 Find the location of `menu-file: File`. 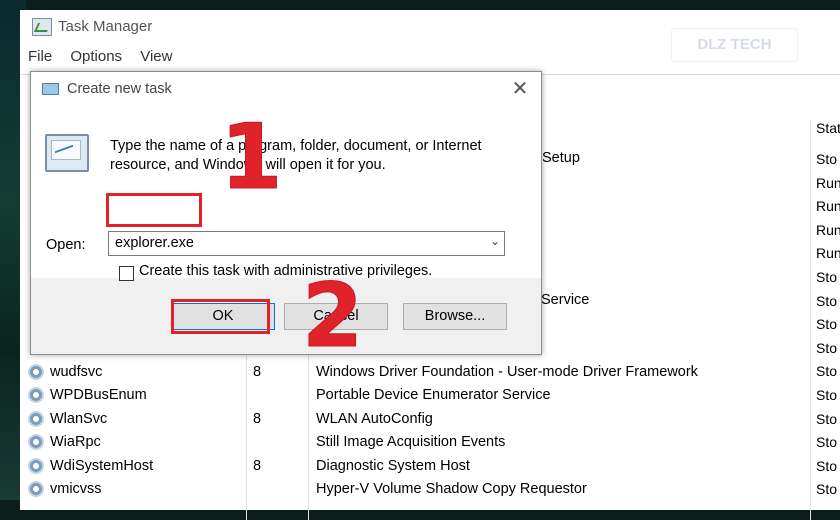

menu-file: File is located at coordinates (40, 56).